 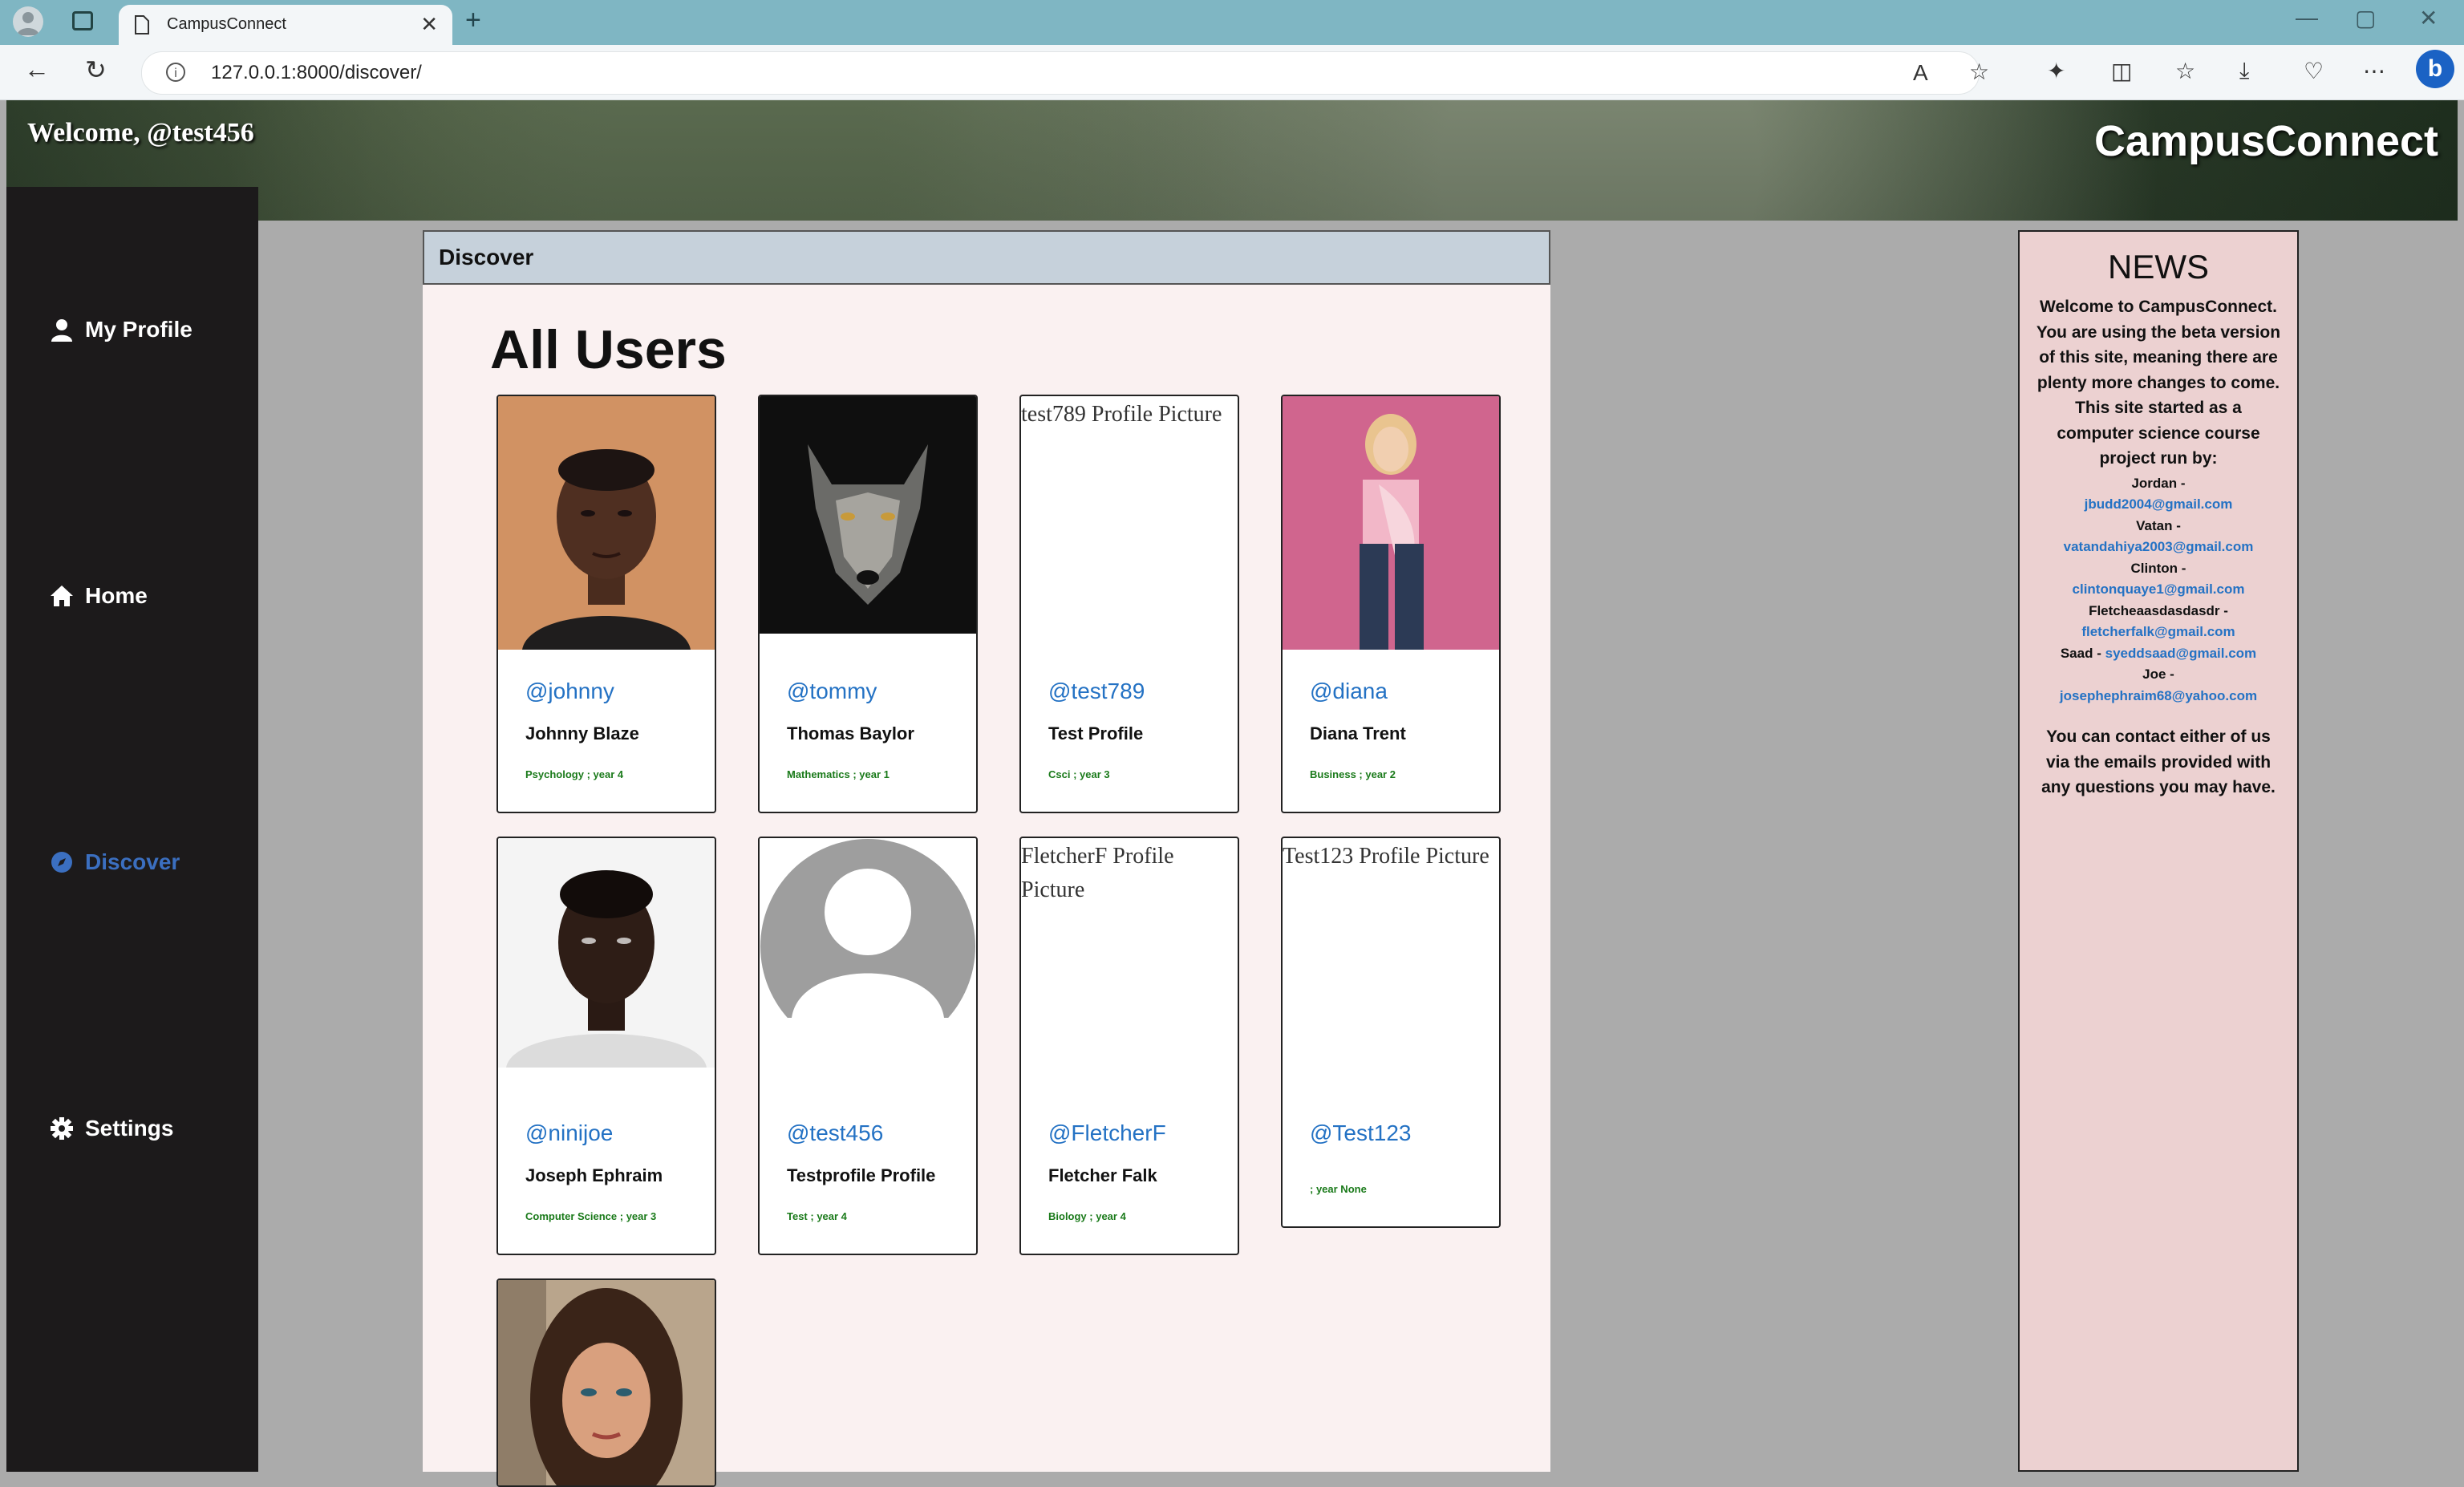 What do you see at coordinates (1232, 22) in the screenshot?
I see `browser-titlebar: CampusConnect ✕ + — ▢ ✕` at bounding box center [1232, 22].